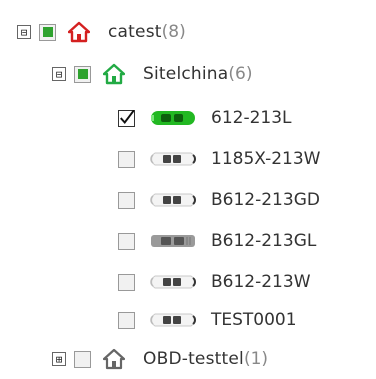 This screenshot has width=376, height=379. I want to click on vehicle-label: B612-213W, so click(261, 282).